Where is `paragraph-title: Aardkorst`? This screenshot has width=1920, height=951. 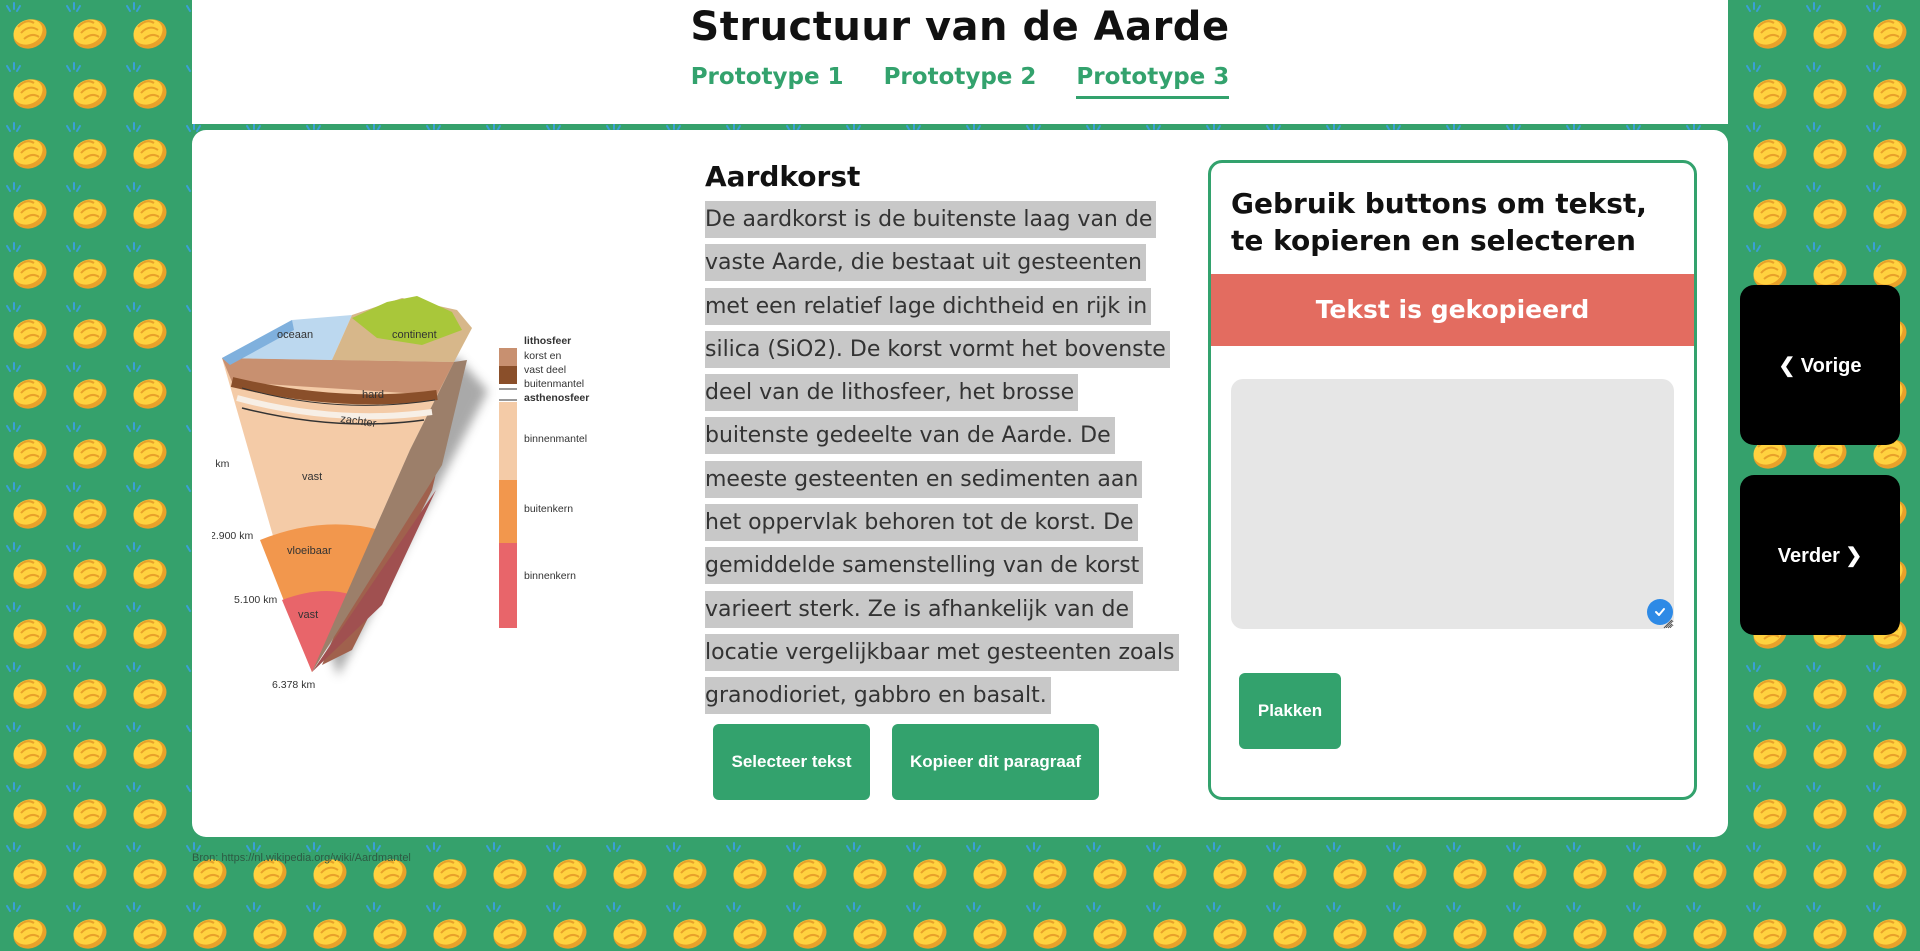
paragraph-title: Aardkorst is located at coordinates (783, 176).